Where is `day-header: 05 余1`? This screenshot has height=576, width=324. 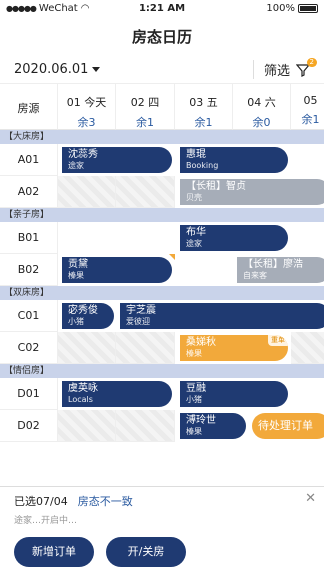
day-header: 05 余1 is located at coordinates (307, 107).